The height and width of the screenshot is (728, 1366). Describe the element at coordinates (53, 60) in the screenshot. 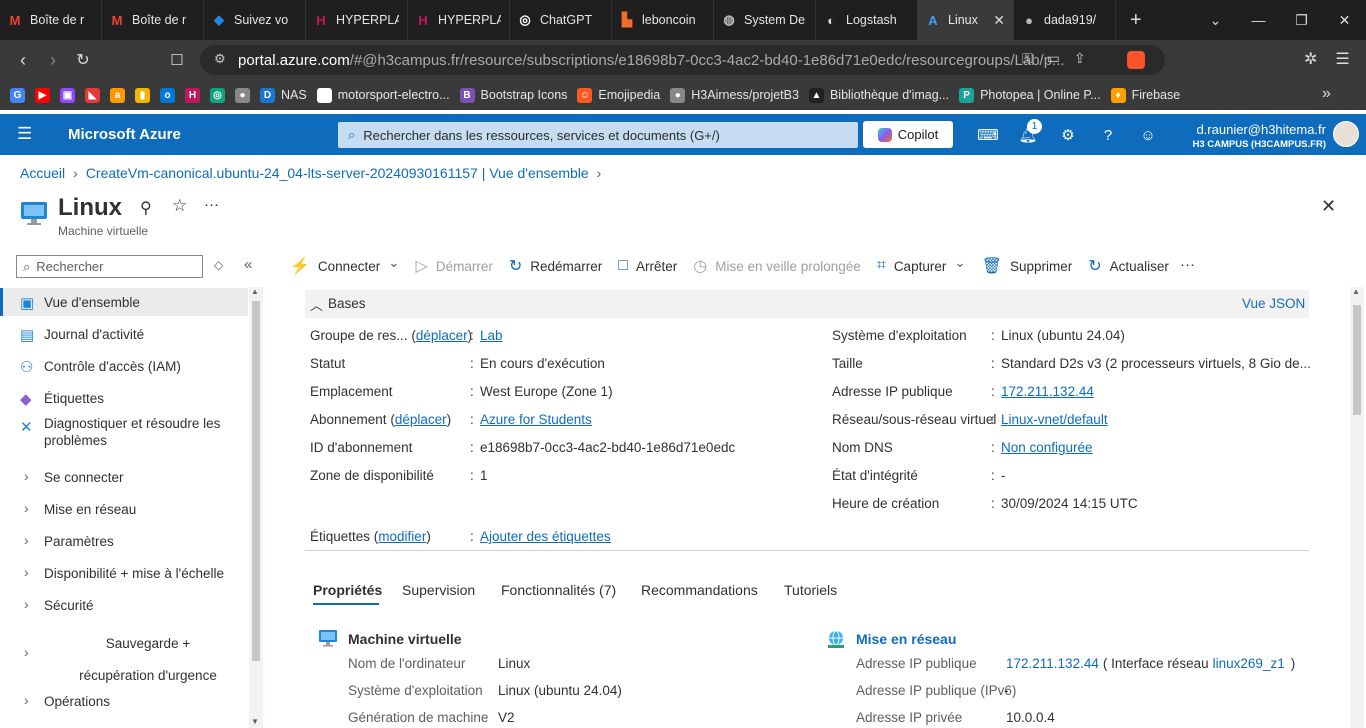

I see `forward-icon: ›` at that location.